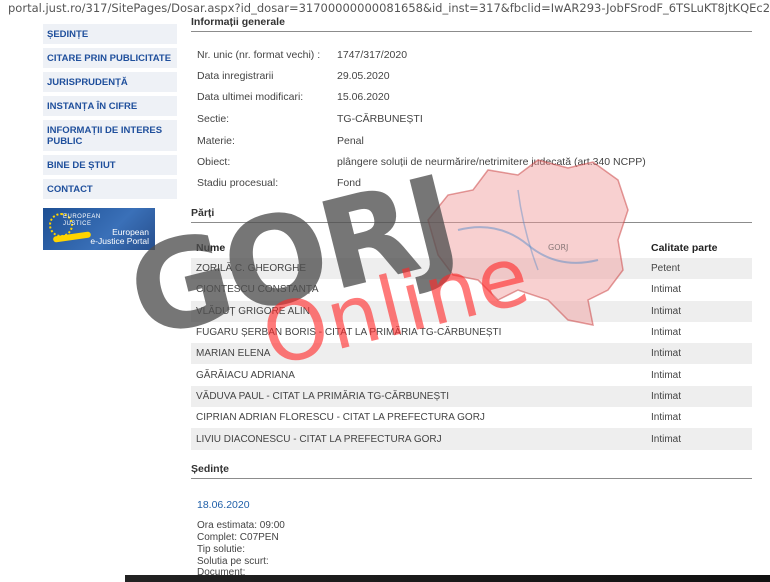 This screenshot has width=770, height=582. I want to click on info-value: Fond, so click(349, 183).